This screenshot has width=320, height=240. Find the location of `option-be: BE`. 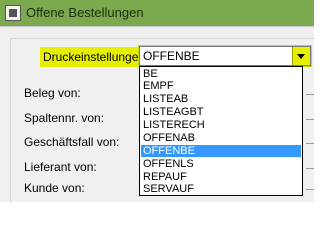

option-be: BE is located at coordinates (221, 74).